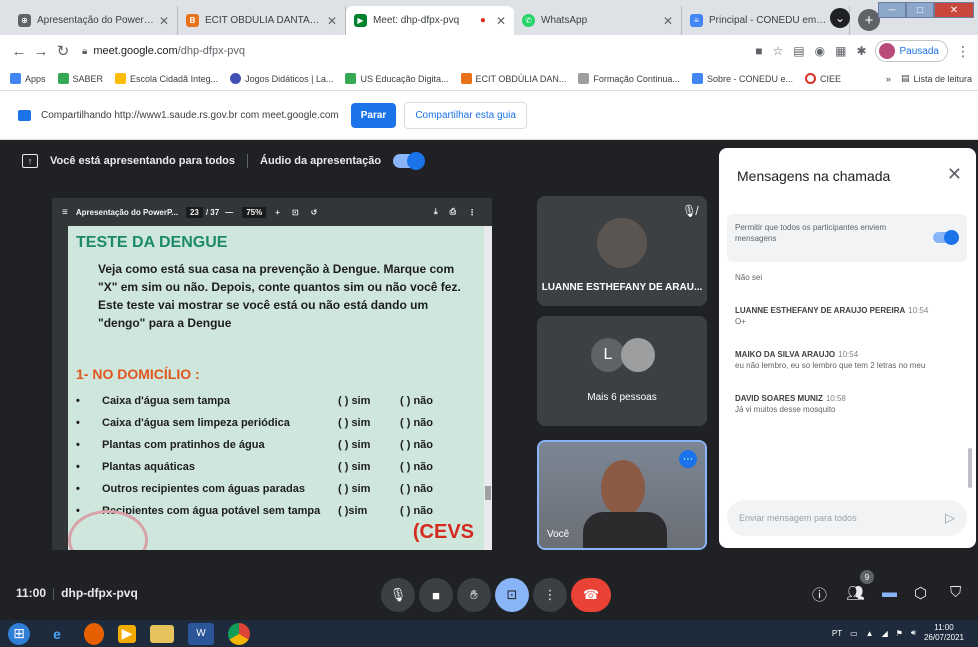 The image size is (978, 647). I want to click on profile-button: Pausada, so click(911, 51).